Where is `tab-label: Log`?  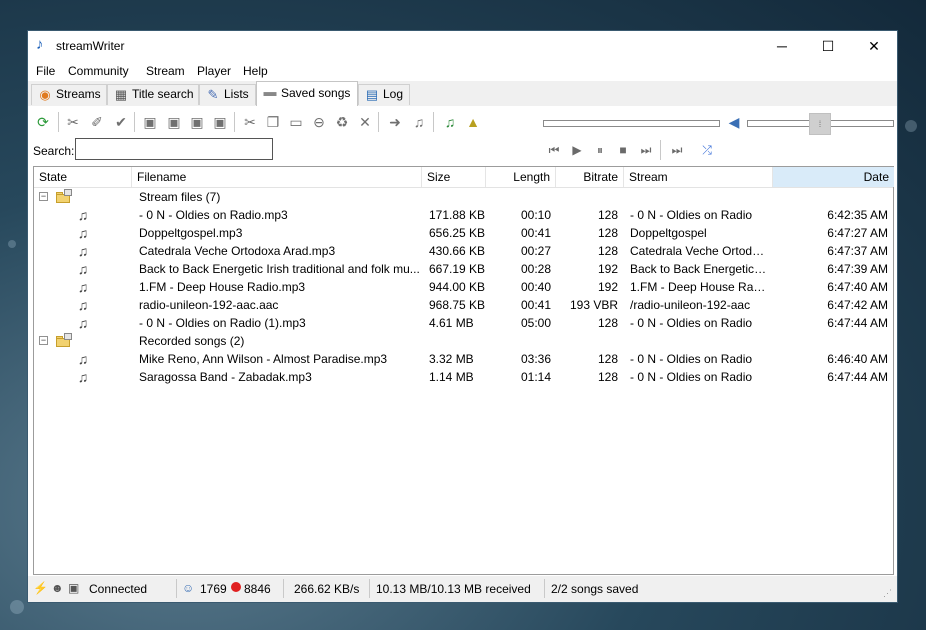
tab-label: Log is located at coordinates (393, 94).